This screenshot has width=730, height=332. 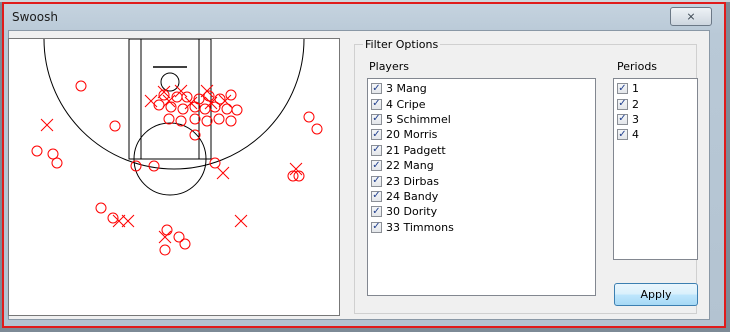 I want to click on periods-listbox: ✓ 1 ✓ 2 ✓ 3 ✓ 4, so click(x=655, y=169).